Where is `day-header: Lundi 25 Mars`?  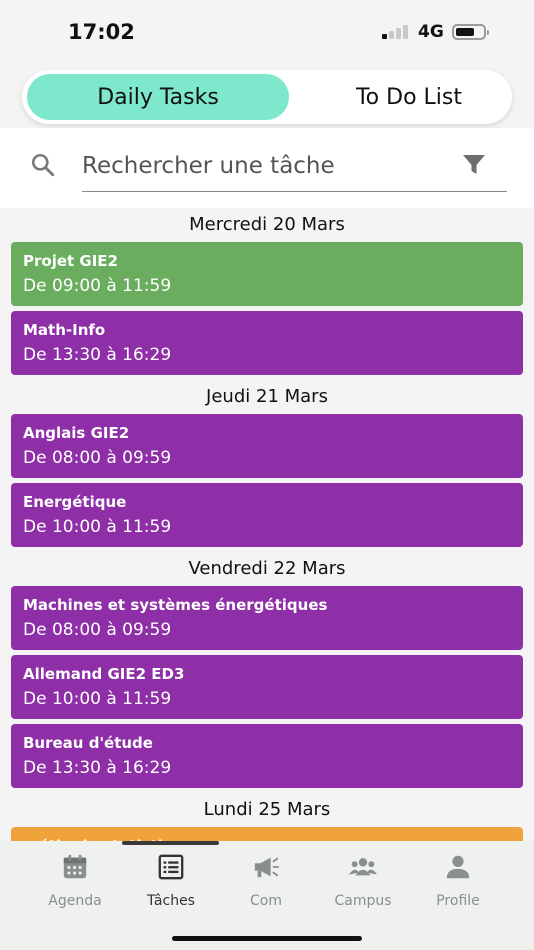
day-header: Lundi 25 Mars is located at coordinates (267, 809).